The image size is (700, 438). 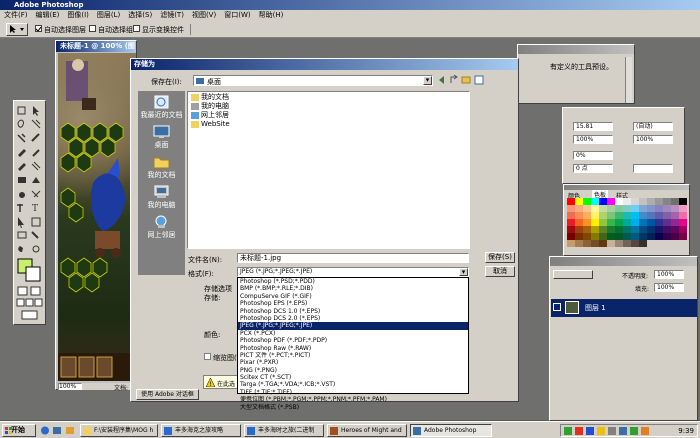 What do you see at coordinates (353, 258) in the screenshot?
I see `filename-input: 未标题-1.jpg` at bounding box center [353, 258].